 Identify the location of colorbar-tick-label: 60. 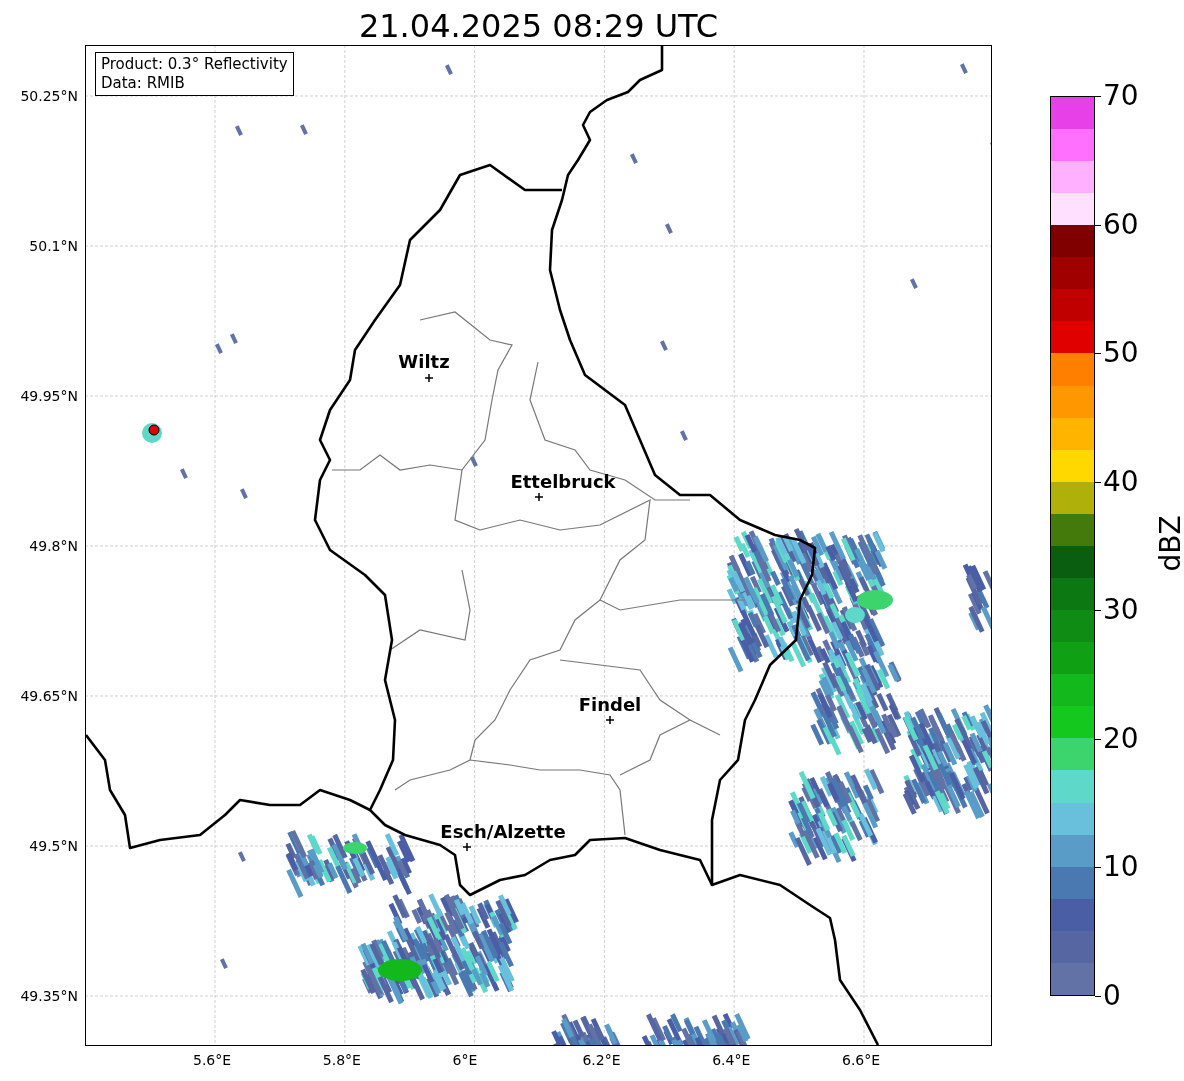
(1121, 224).